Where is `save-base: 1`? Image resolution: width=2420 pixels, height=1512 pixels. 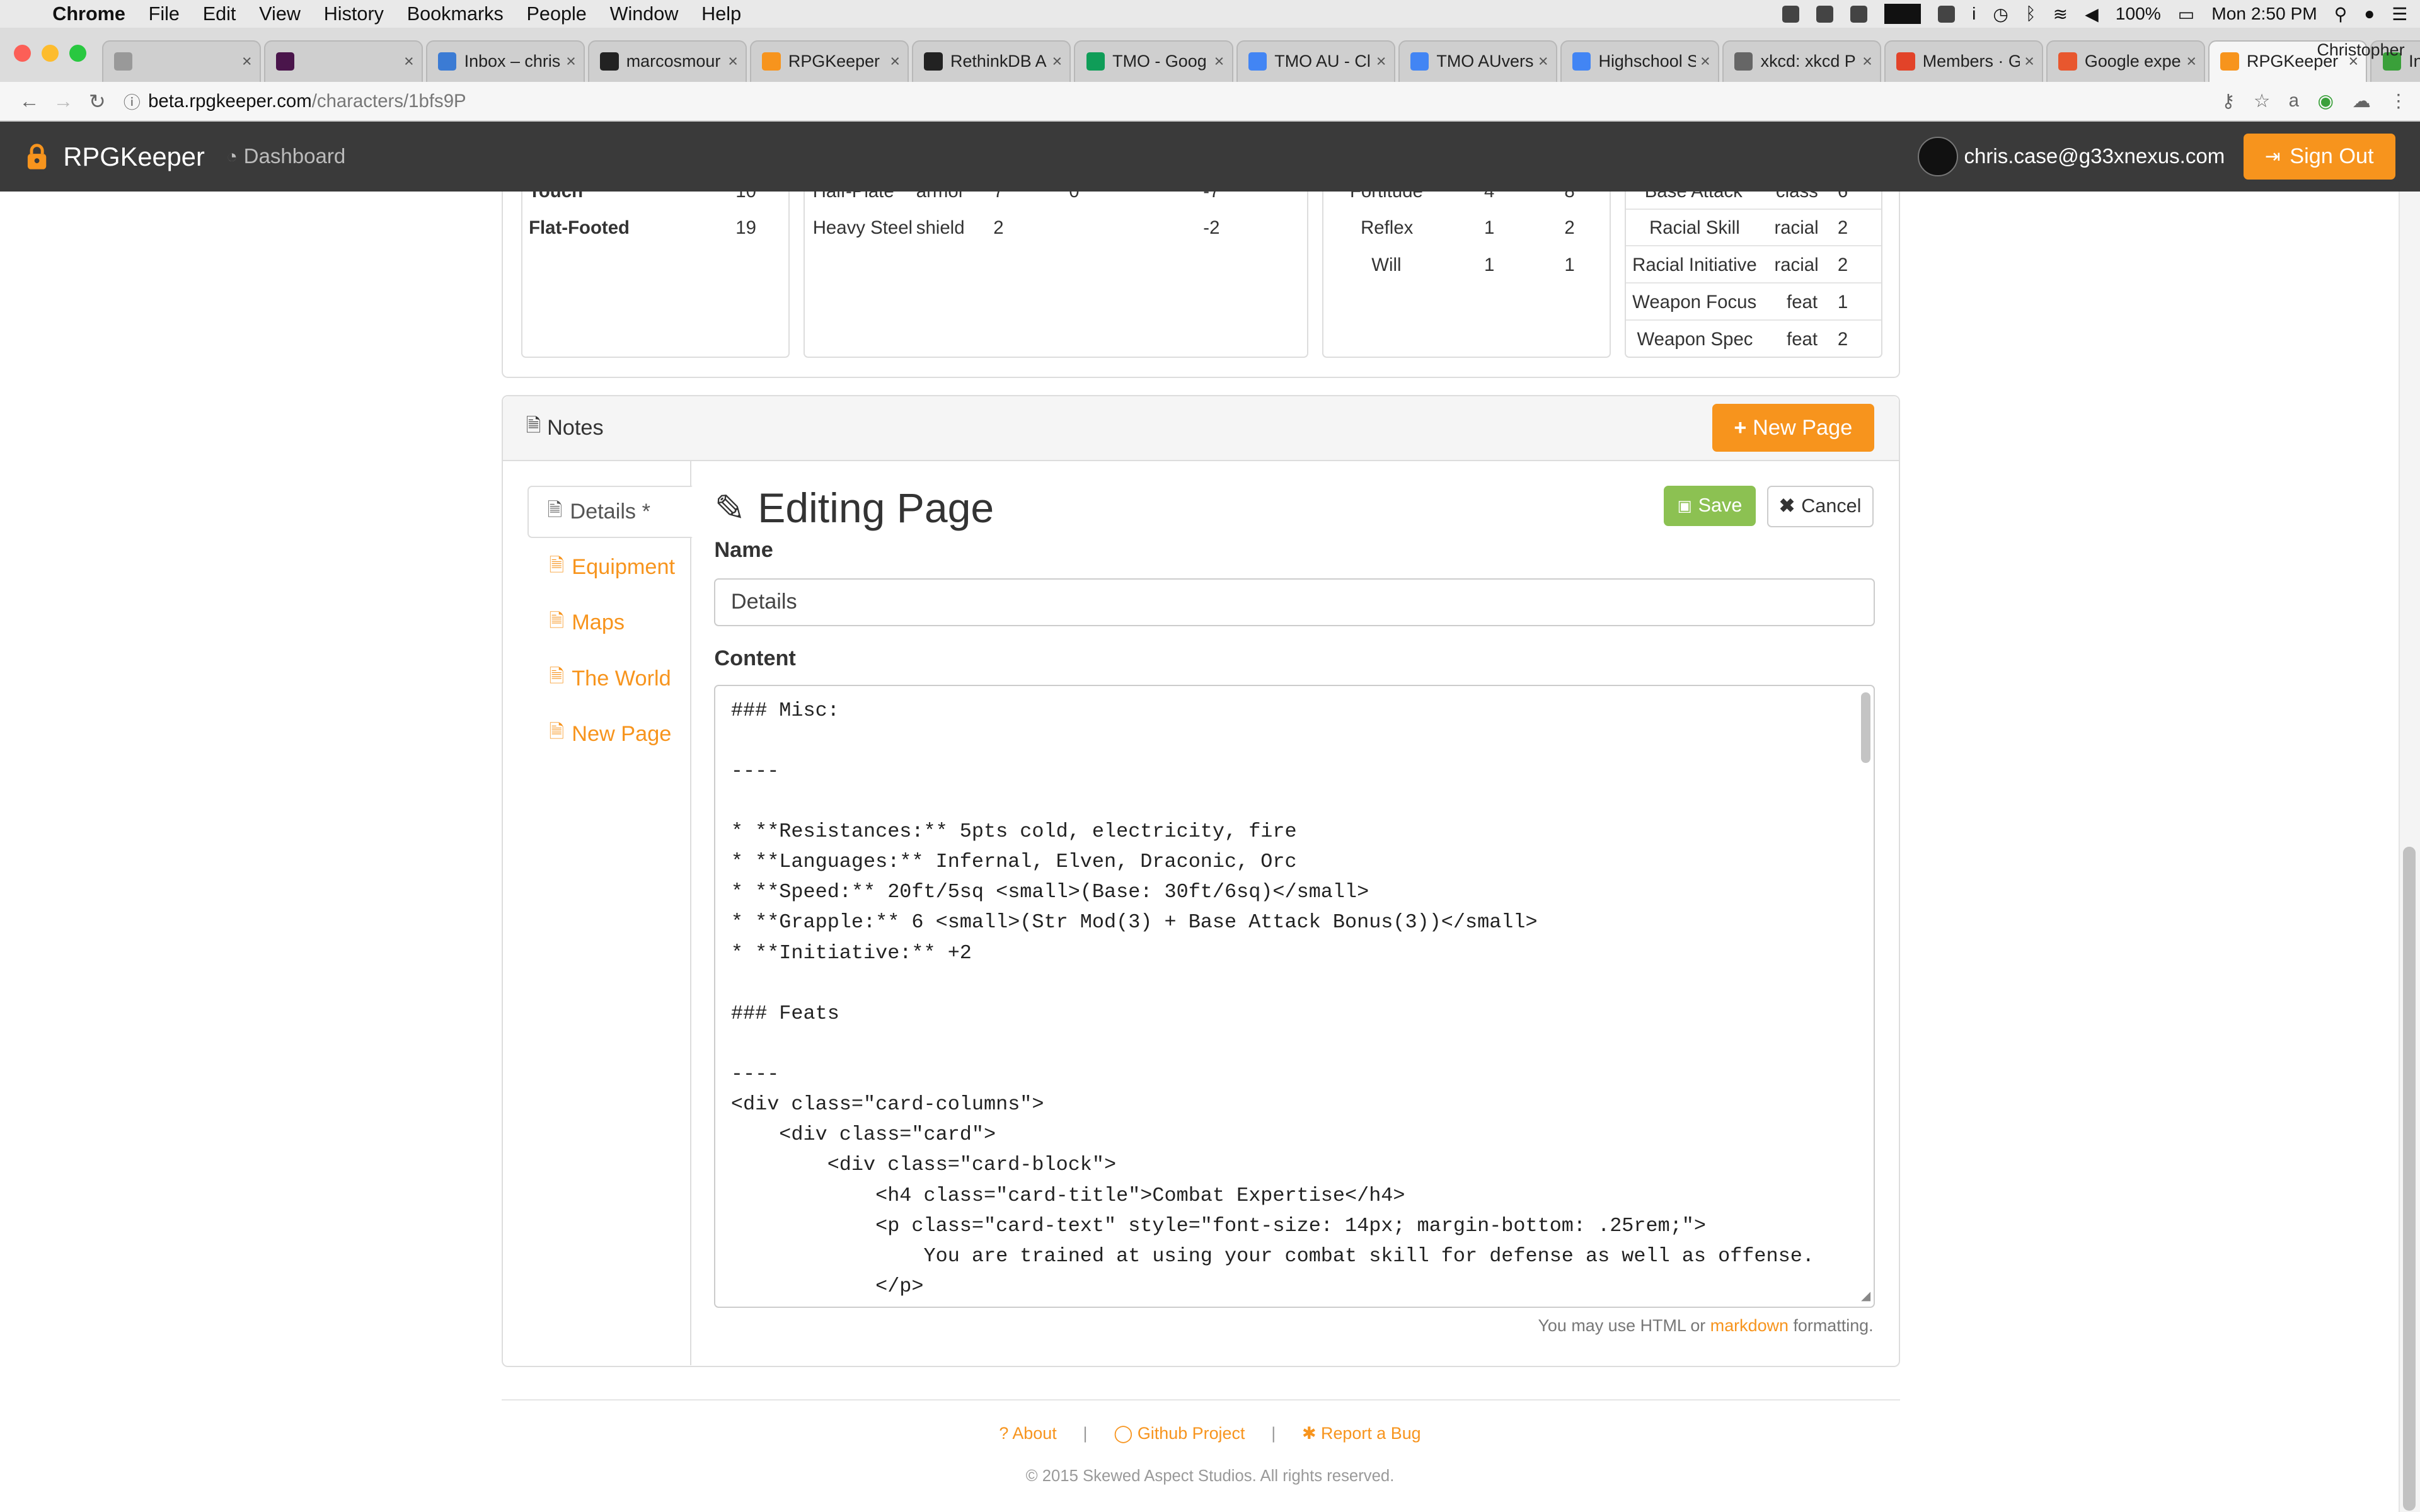 save-base: 1 is located at coordinates (1490, 265).